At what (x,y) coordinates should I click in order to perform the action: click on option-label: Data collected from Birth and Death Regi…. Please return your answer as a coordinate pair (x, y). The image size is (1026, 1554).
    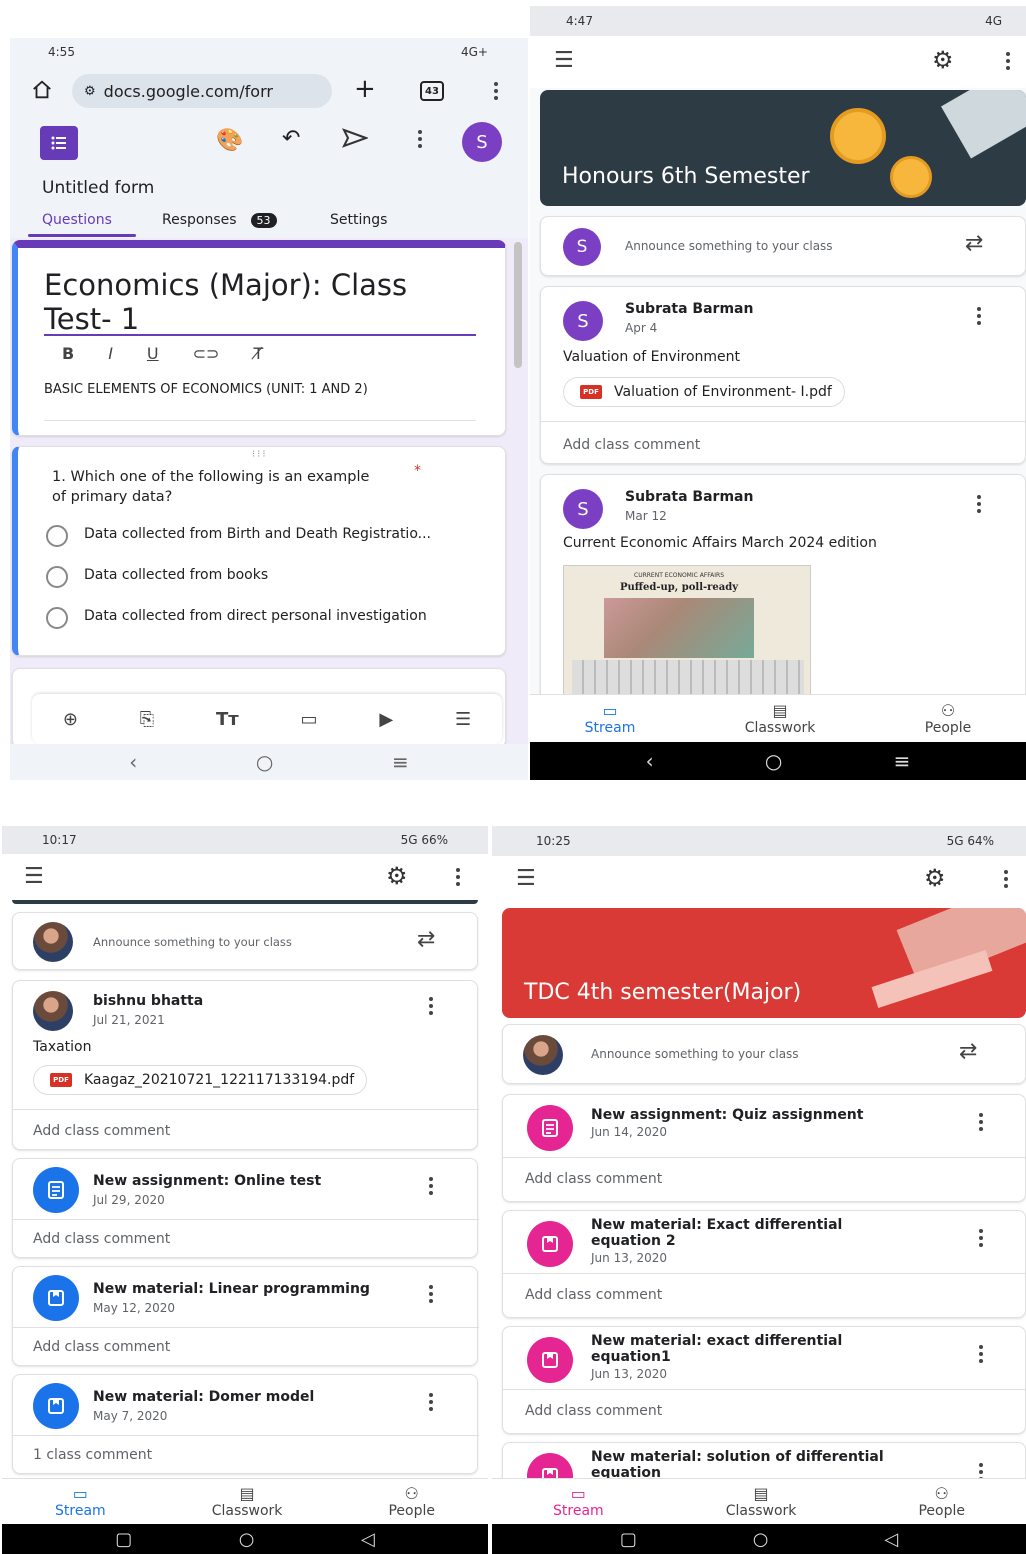
    Looking at the image, I should click on (257, 534).